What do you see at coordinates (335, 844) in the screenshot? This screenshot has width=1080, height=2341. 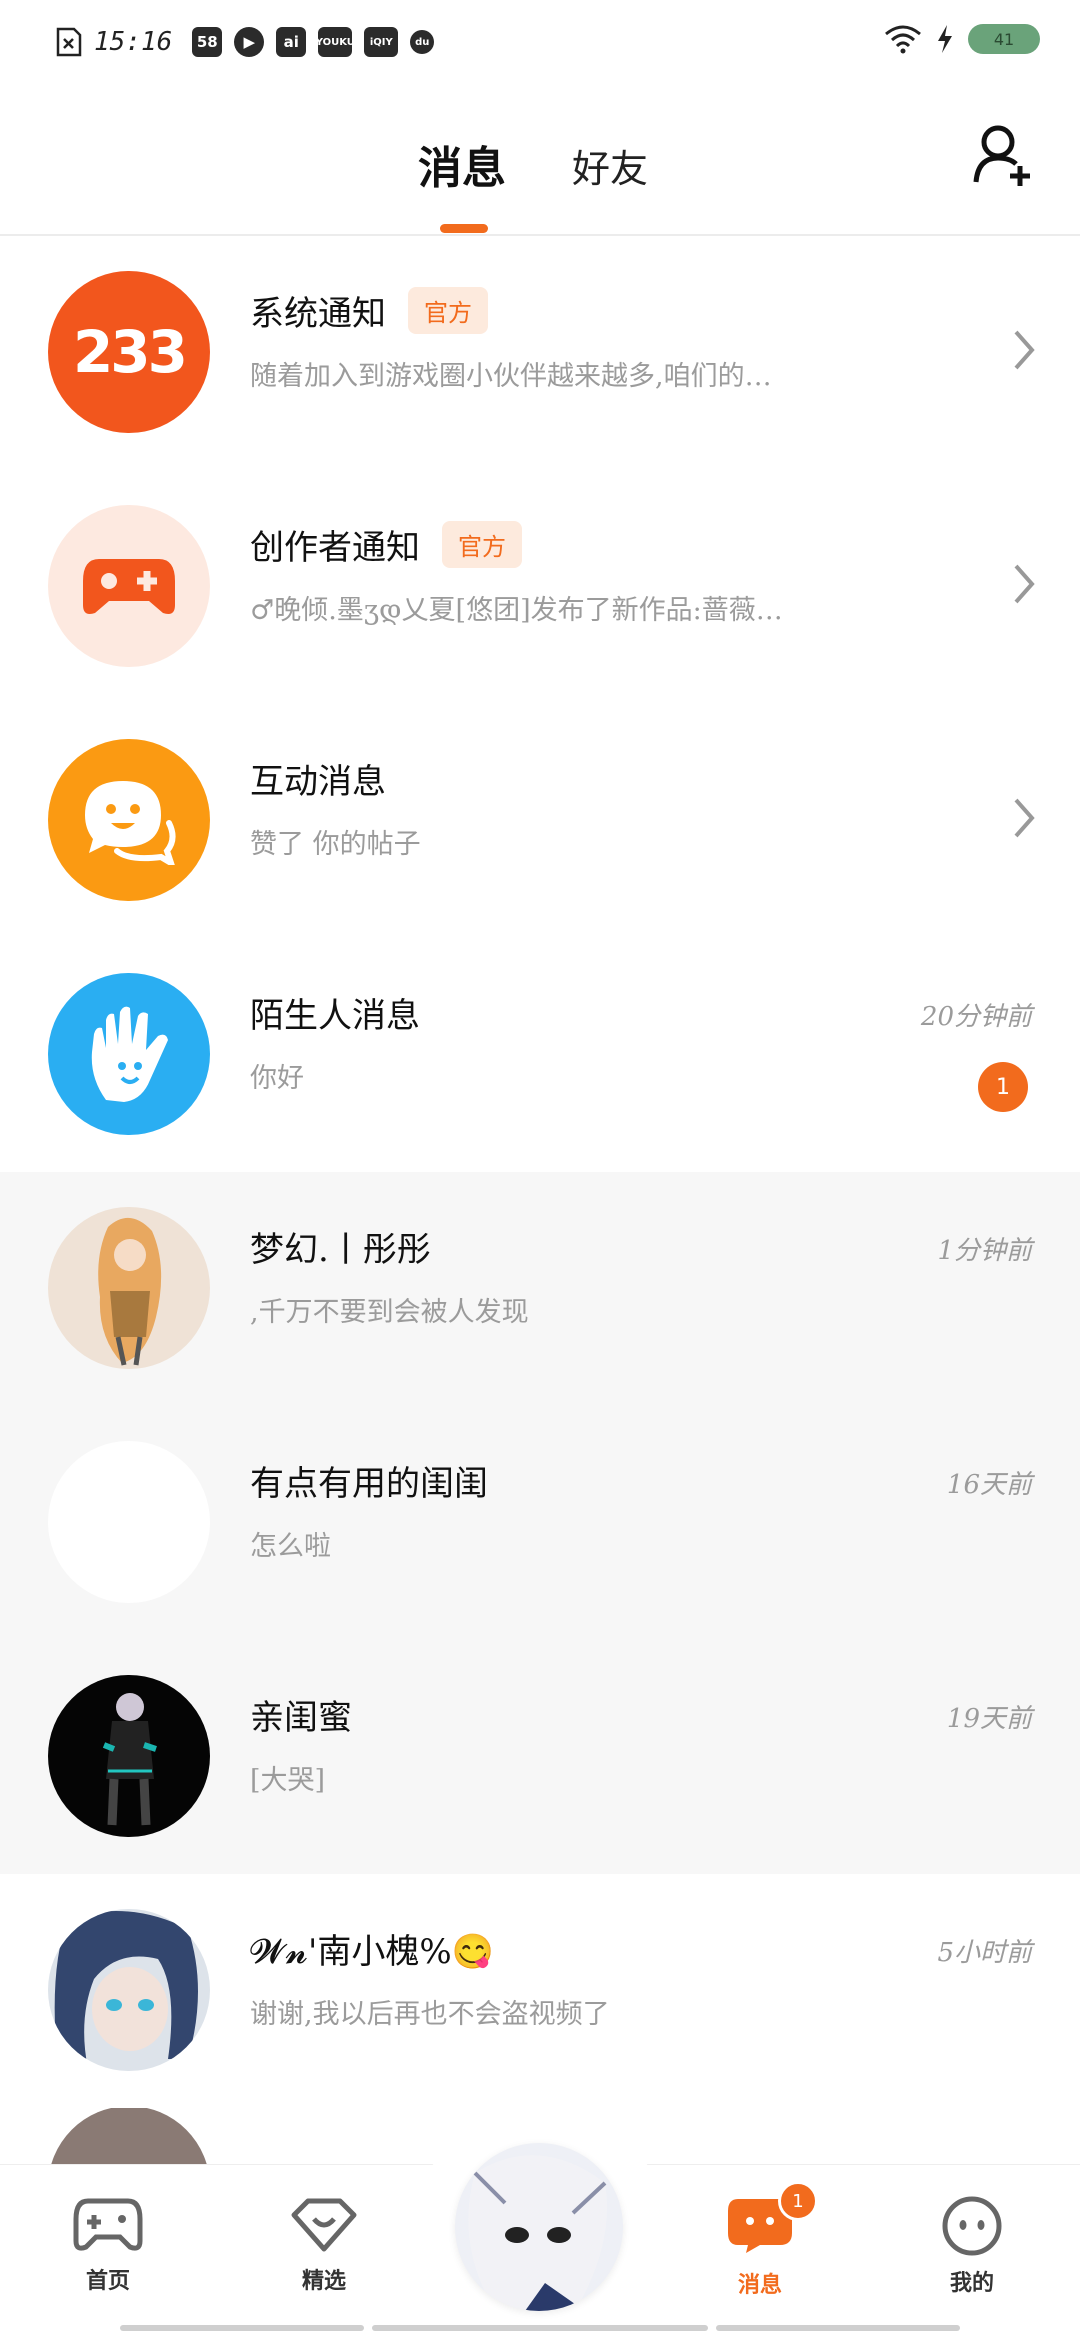 I see `conversation-preview: 赞了 你的帖子` at bounding box center [335, 844].